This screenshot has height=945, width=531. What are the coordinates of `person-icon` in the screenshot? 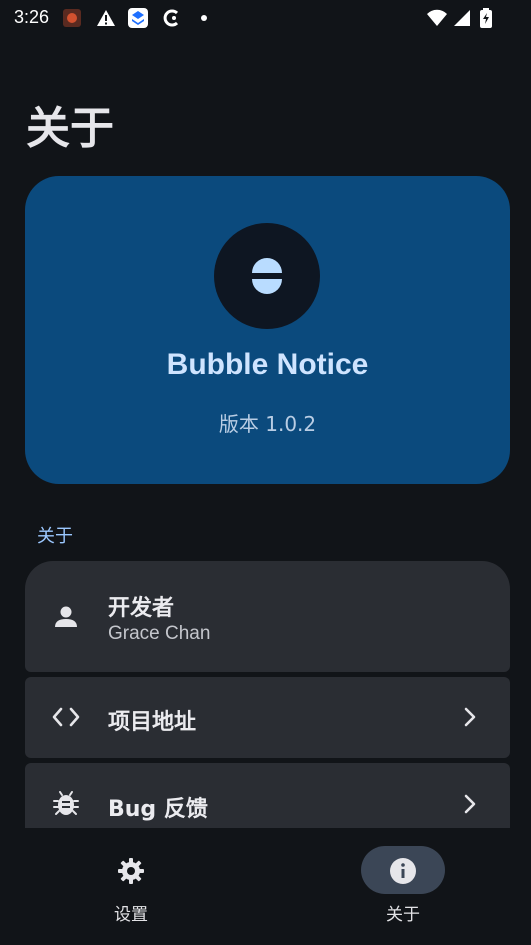 It's located at (66, 616).